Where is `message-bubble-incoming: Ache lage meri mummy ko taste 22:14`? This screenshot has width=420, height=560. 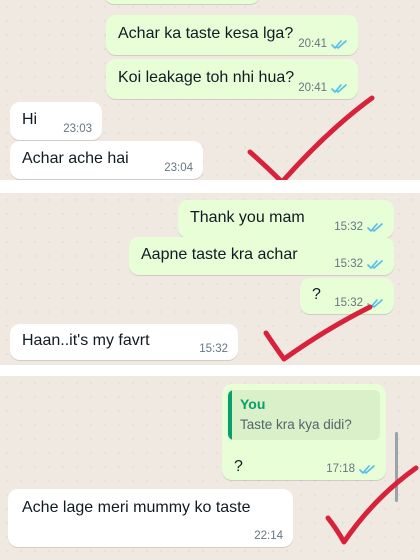 message-bubble-incoming: Ache lage meri mummy ko taste 22:14 is located at coordinates (150, 518).